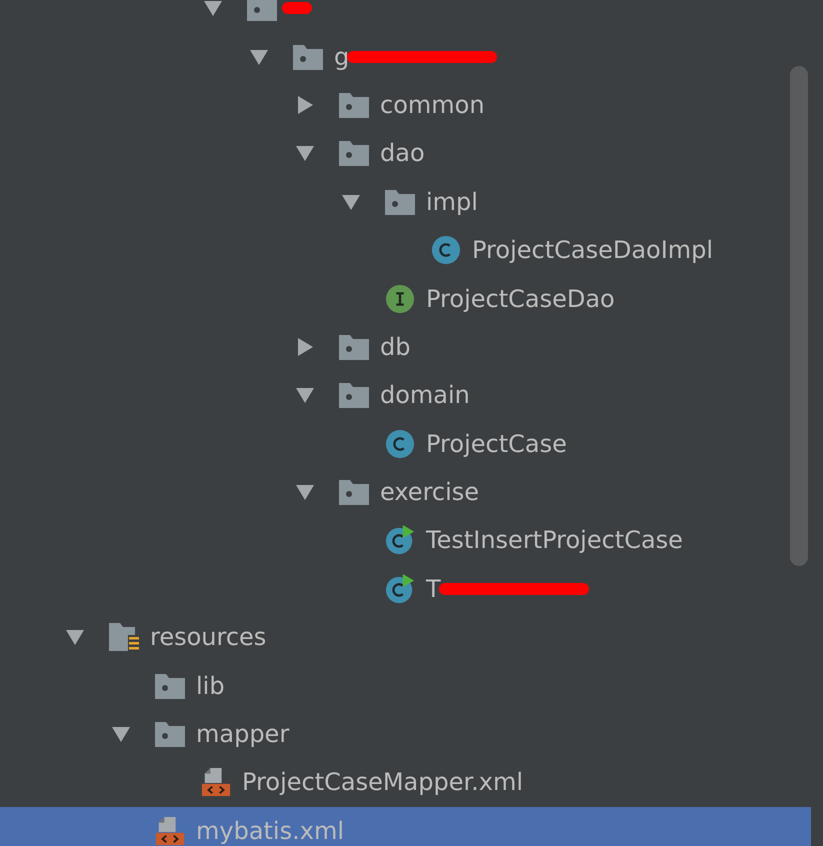  What do you see at coordinates (405, 734) in the screenshot?
I see `tree-row: mapper` at bounding box center [405, 734].